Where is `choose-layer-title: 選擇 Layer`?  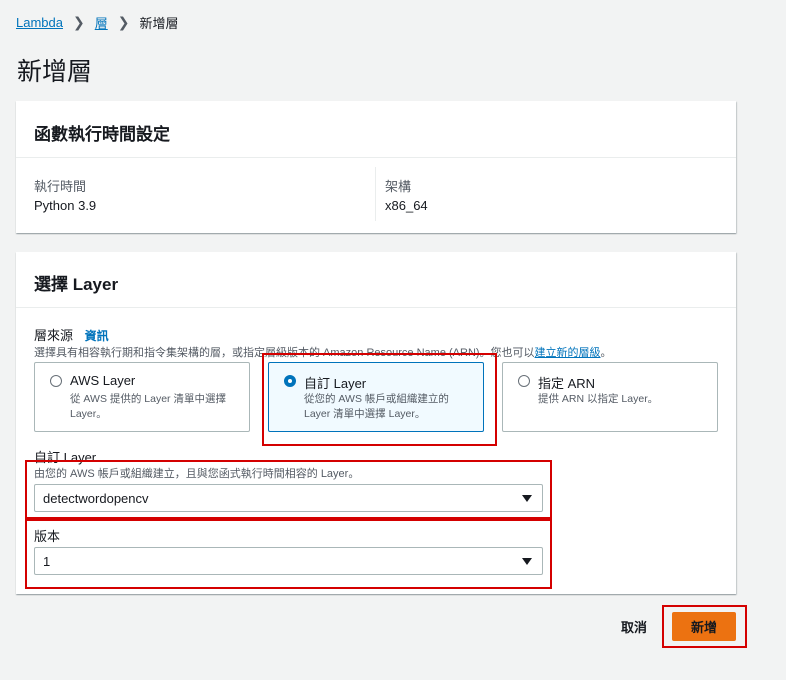 choose-layer-title: 選擇 Layer is located at coordinates (76, 284).